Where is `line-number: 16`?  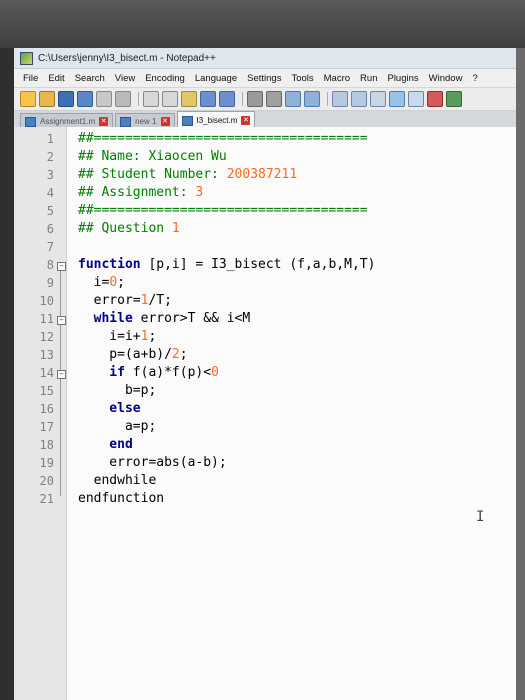
line-number: 16 is located at coordinates (46, 409).